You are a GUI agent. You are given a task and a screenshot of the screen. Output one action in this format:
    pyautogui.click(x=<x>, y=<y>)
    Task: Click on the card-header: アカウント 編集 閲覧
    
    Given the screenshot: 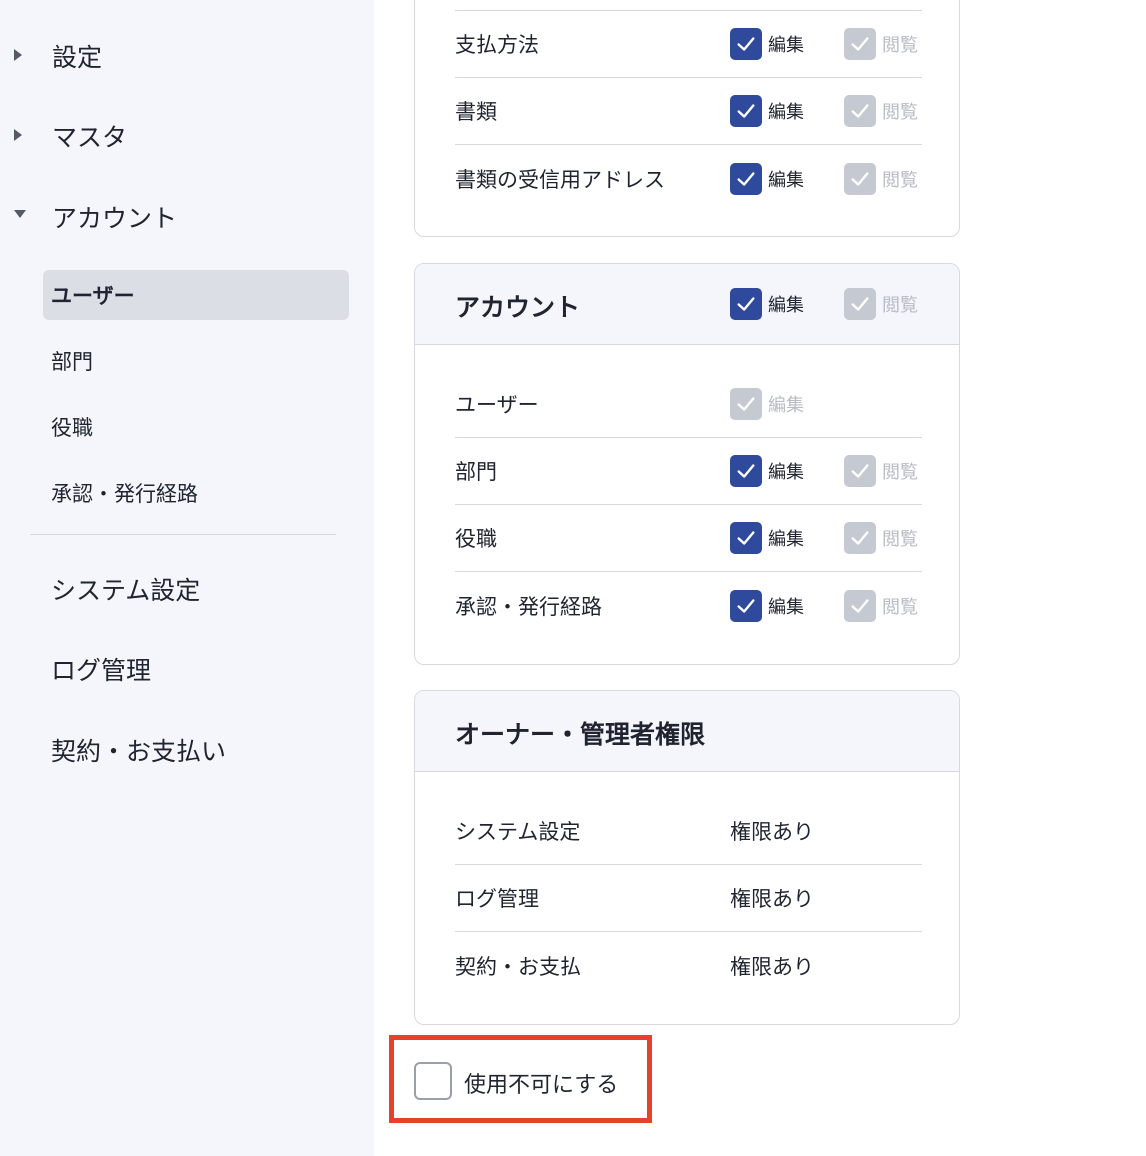 What is the action you would take?
    pyautogui.click(x=687, y=304)
    